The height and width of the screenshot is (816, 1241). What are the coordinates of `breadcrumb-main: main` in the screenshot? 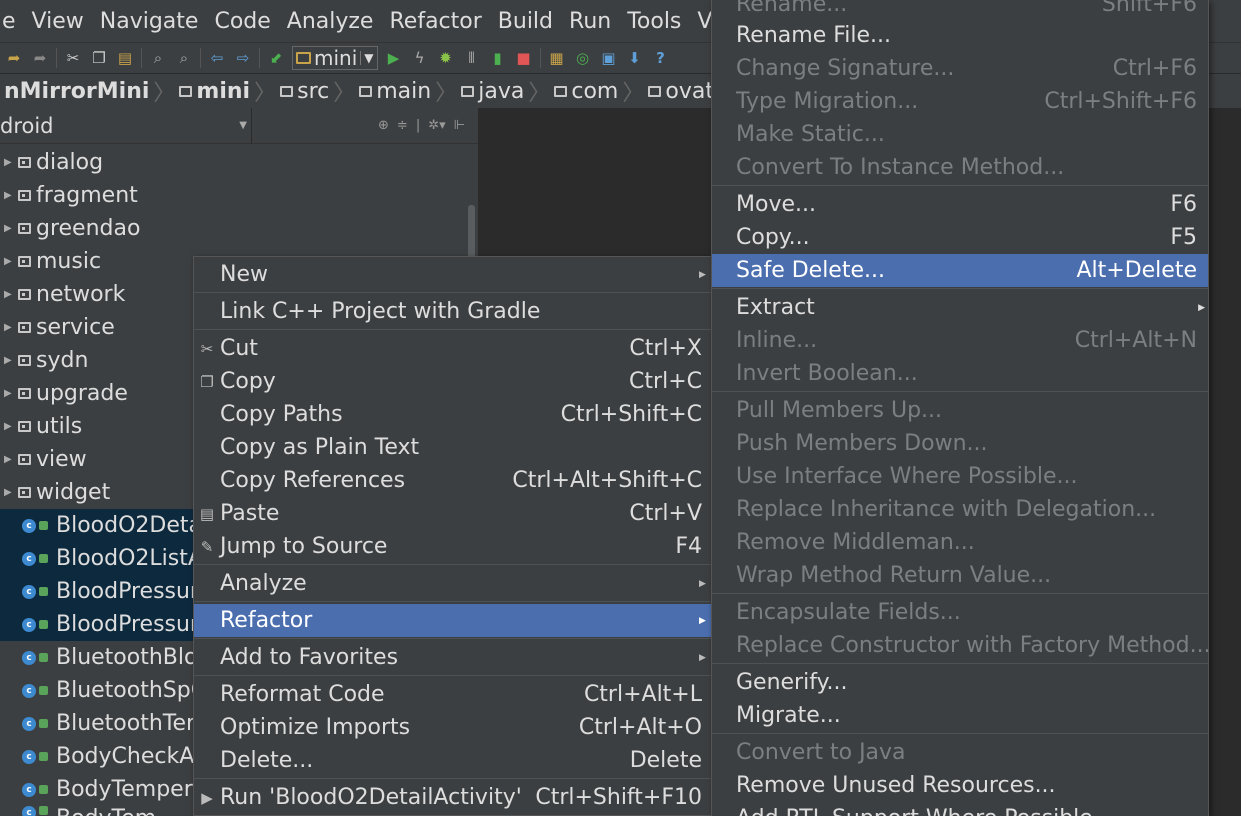 It's located at (395, 91).